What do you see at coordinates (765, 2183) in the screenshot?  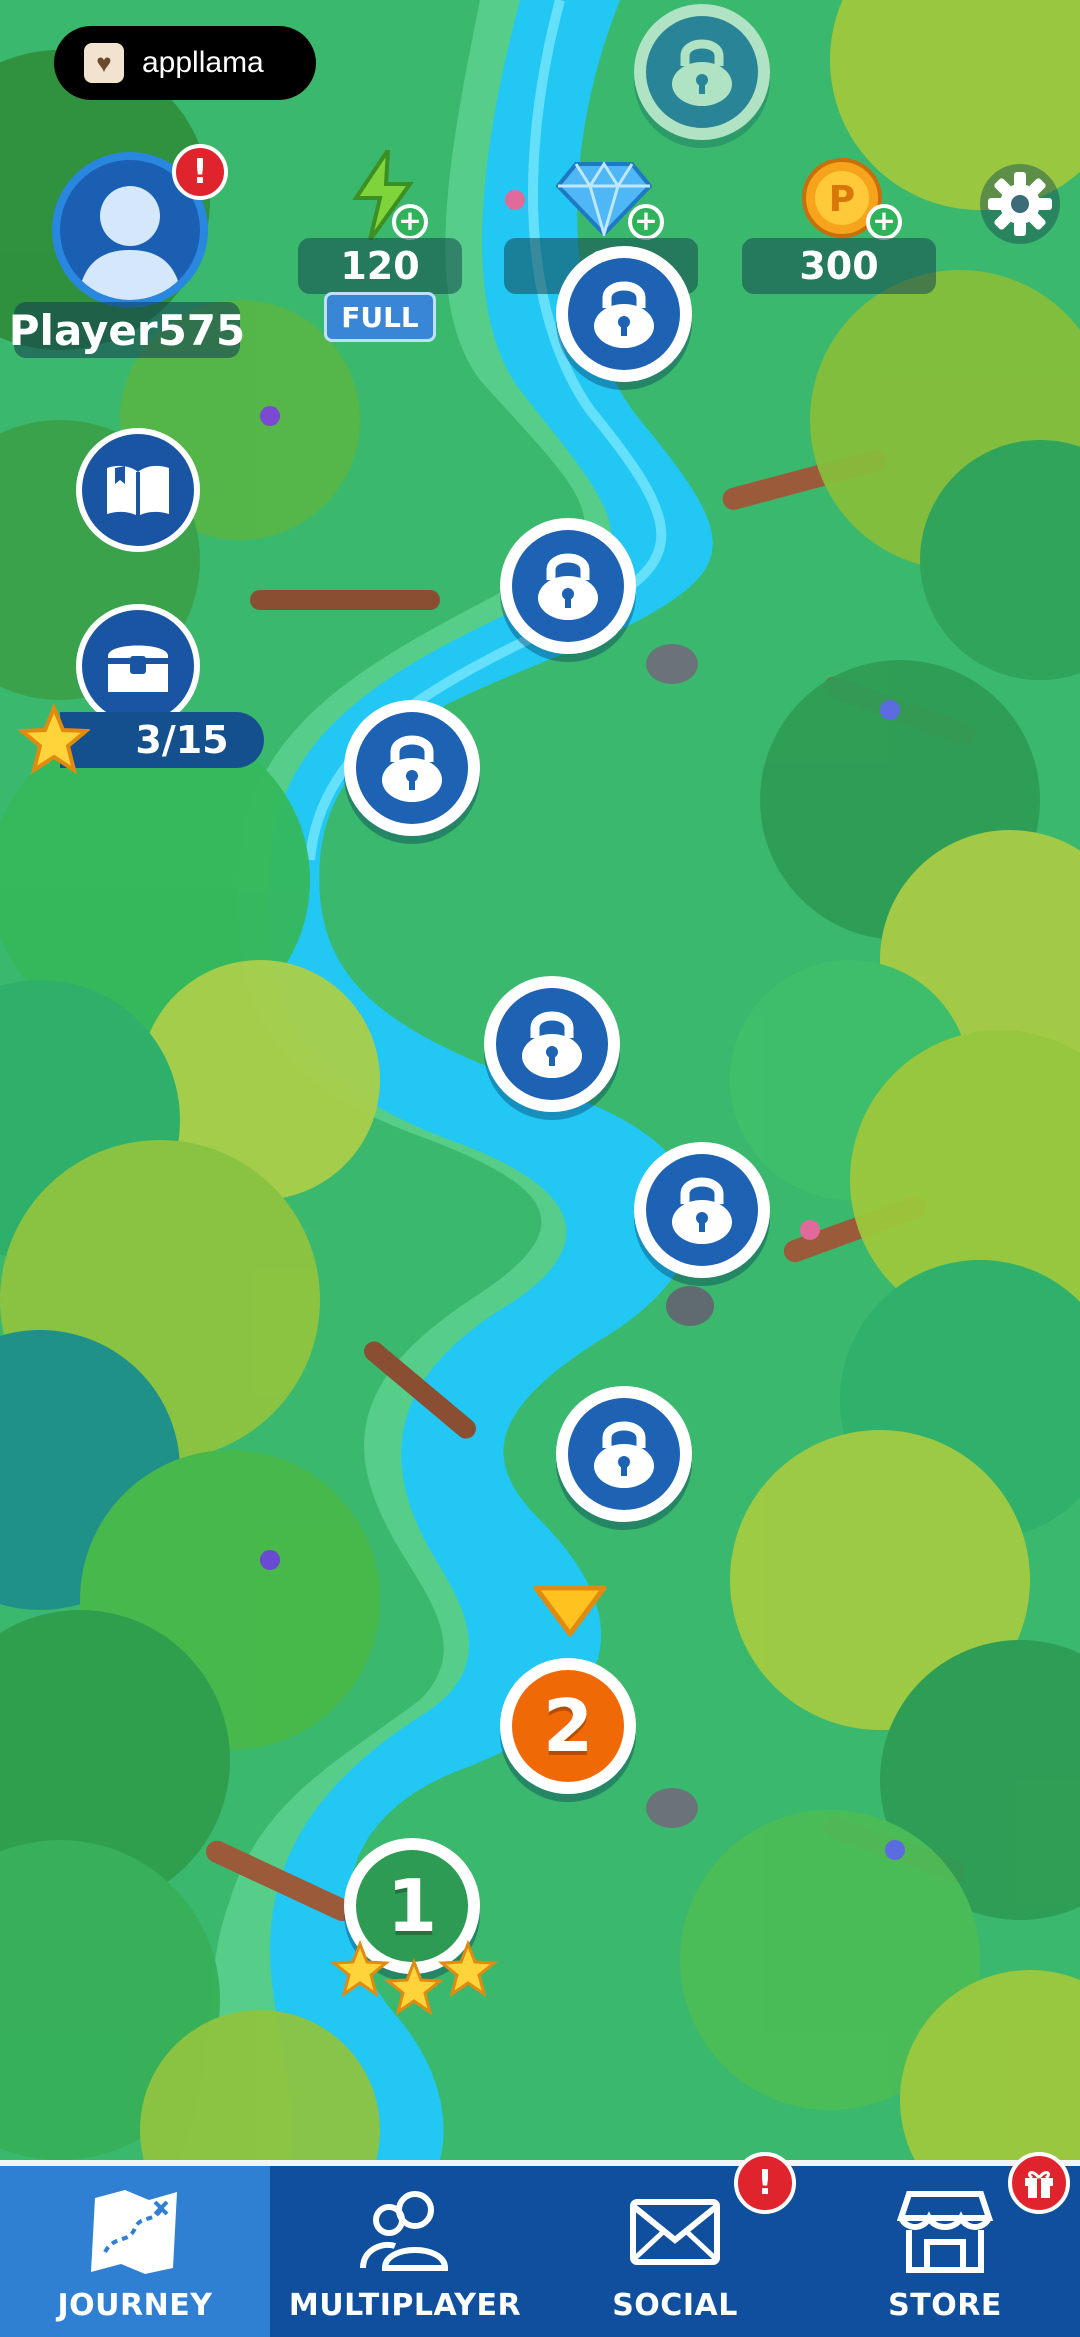 I see `social-alert-badge: !` at bounding box center [765, 2183].